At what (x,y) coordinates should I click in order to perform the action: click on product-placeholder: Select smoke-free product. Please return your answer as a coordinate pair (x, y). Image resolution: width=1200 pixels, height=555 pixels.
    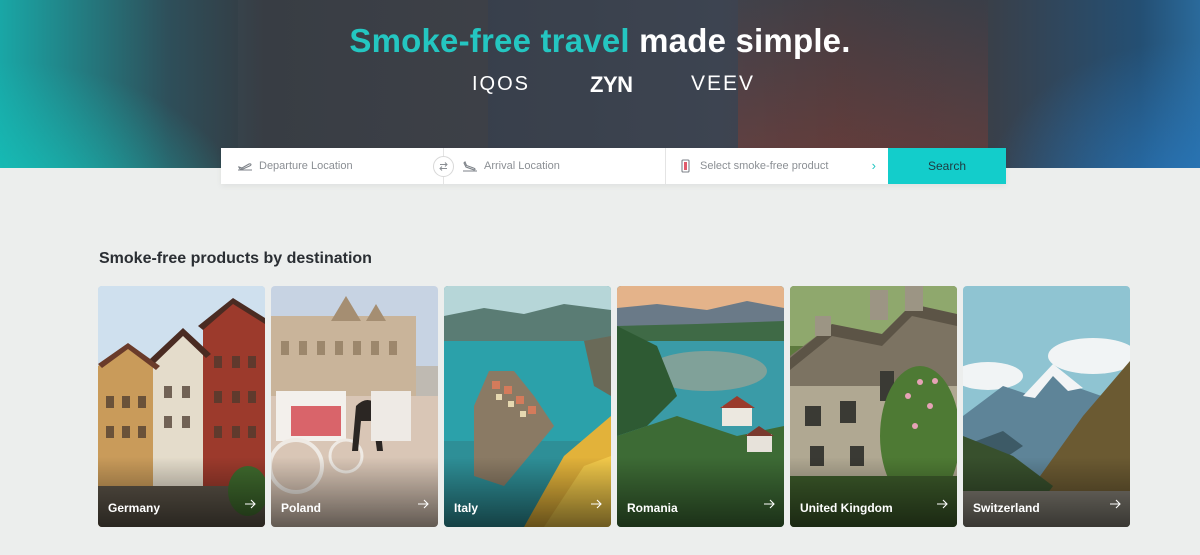
    Looking at the image, I should click on (764, 166).